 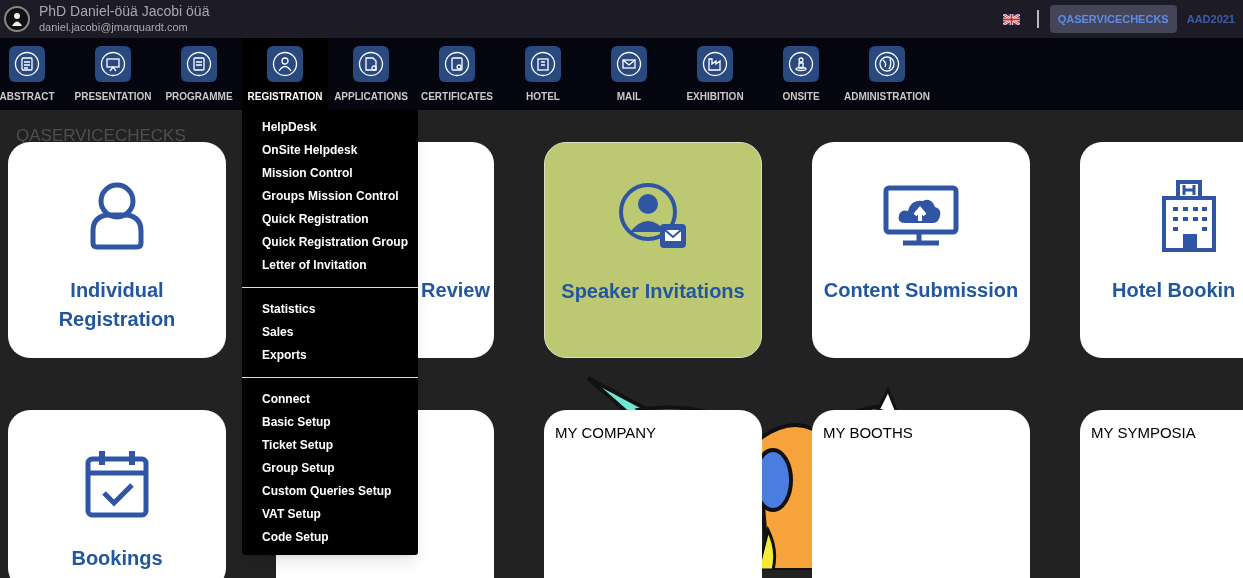 I want to click on menu-item: Groups Mission Control, so click(x=330, y=196).